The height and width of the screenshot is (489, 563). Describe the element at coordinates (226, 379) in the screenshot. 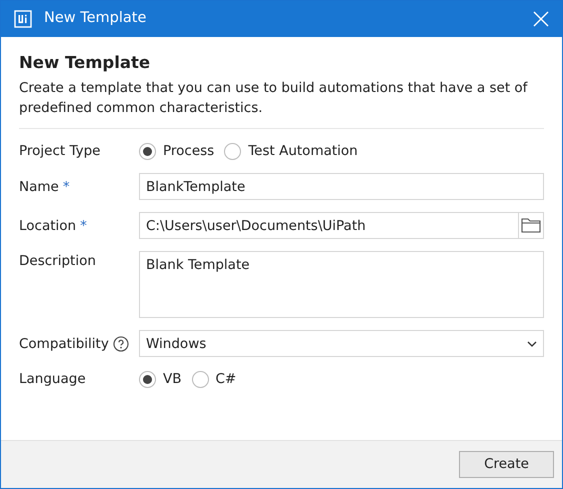

I see `radio-label: C#` at that location.